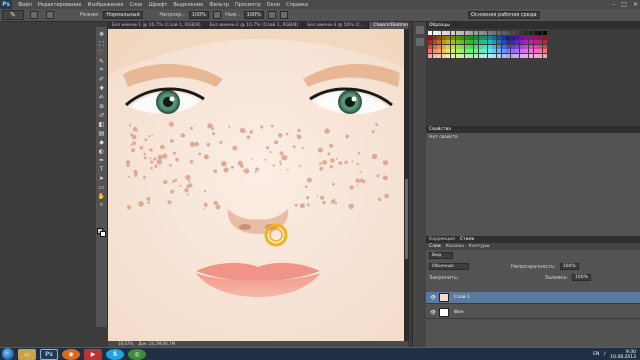  I want to click on brush-preset-picker: ✎, so click(13, 15).